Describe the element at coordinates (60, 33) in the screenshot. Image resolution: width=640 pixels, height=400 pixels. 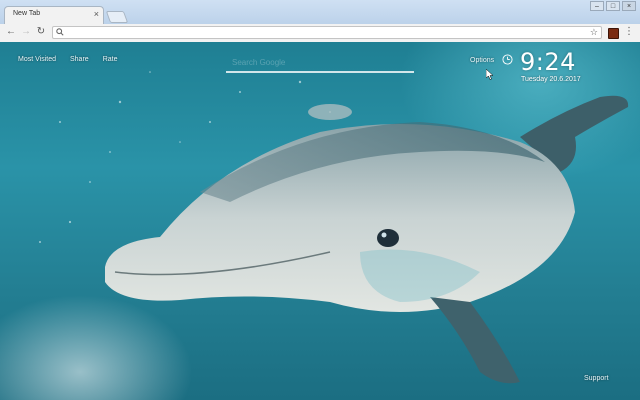
I see `search-icon` at that location.